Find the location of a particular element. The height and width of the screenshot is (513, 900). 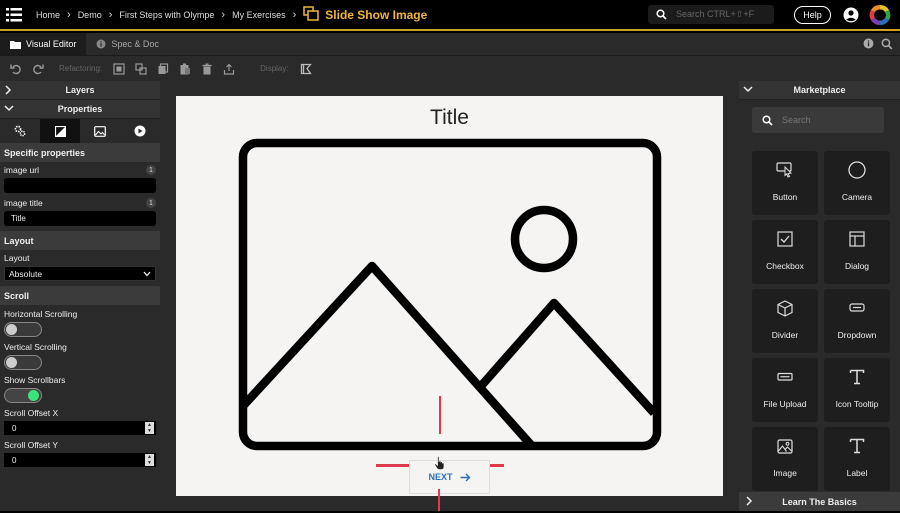

cursor-icon is located at coordinates (784, 170).